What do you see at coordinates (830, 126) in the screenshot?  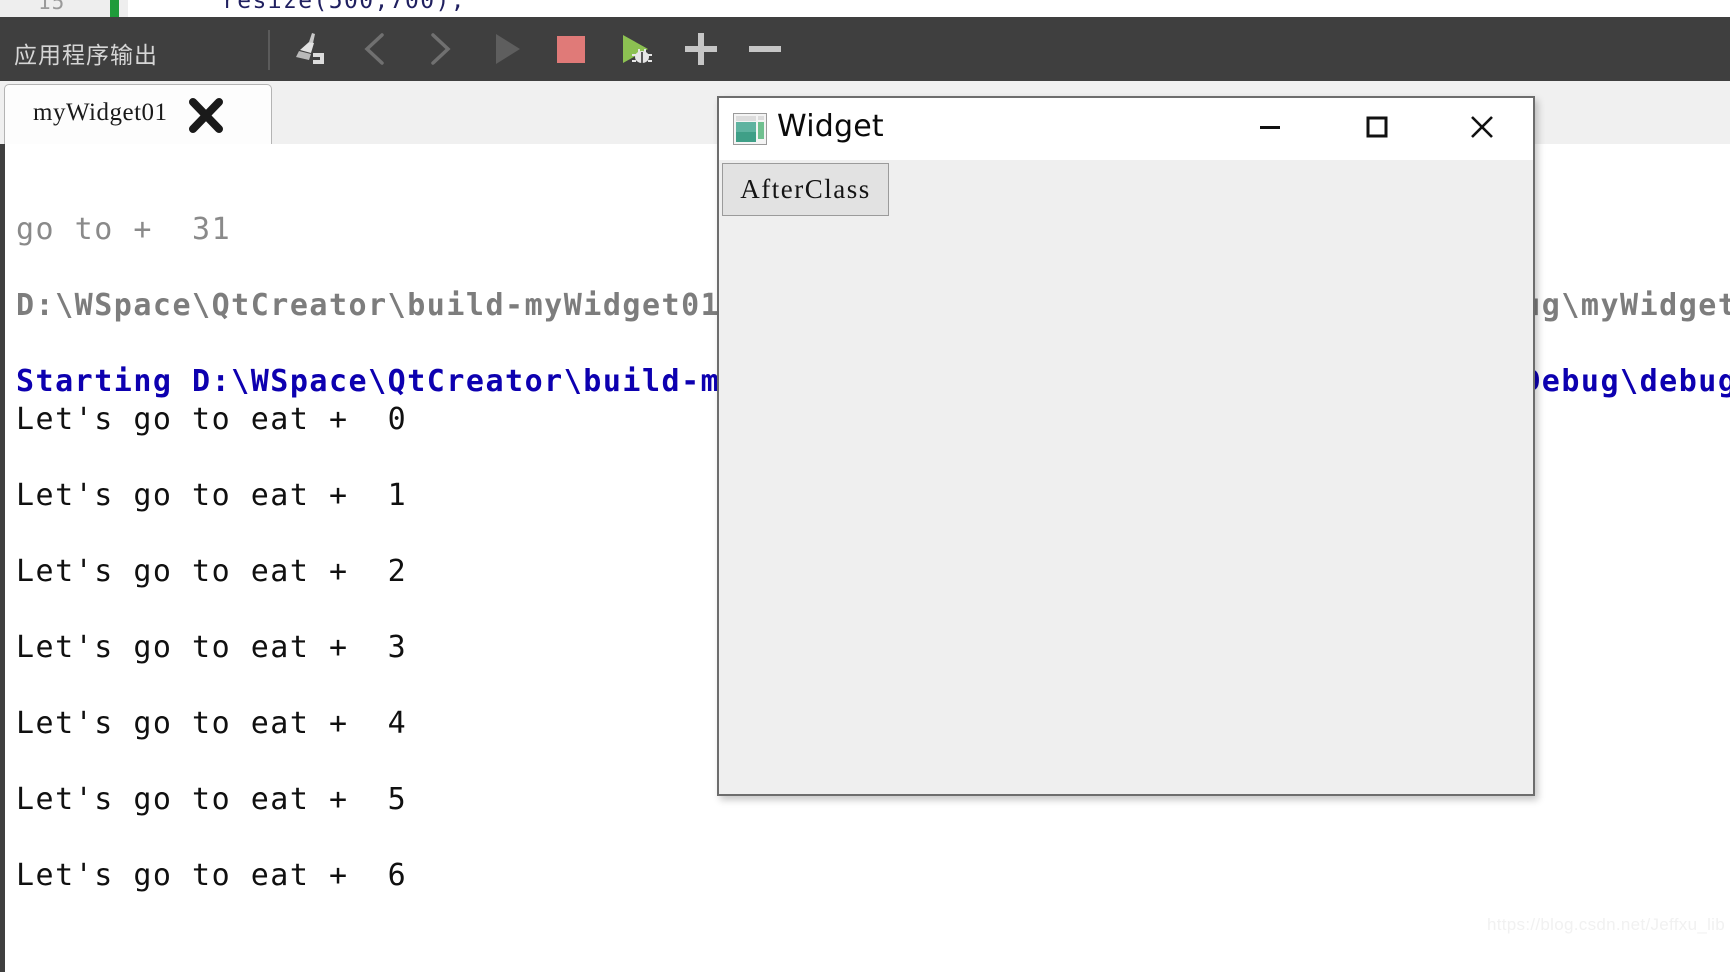 I see `widget-window-title: Widget` at bounding box center [830, 126].